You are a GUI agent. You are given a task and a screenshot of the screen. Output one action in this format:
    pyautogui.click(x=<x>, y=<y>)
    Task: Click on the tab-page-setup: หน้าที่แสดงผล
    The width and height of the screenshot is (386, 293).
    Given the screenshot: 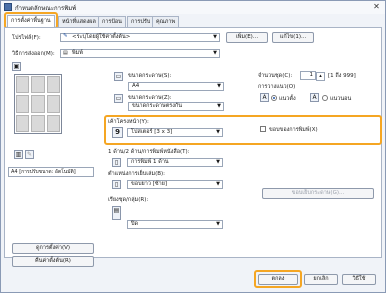 What is the action you would take?
    pyautogui.click(x=79, y=21)
    